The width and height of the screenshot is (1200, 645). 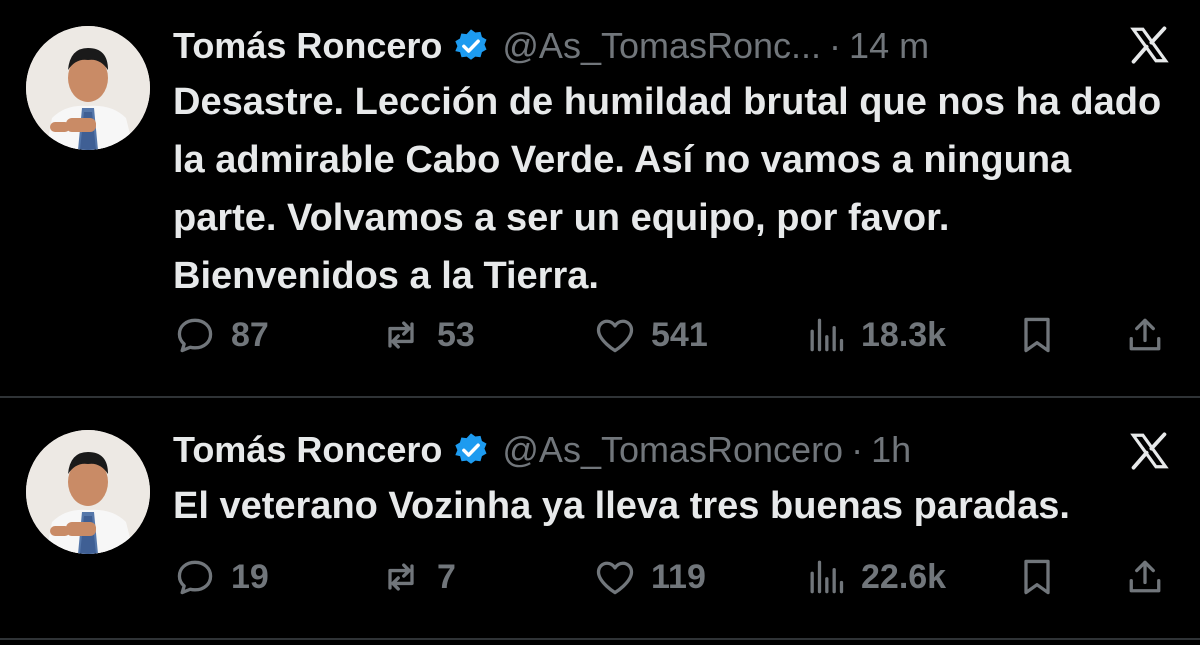 What do you see at coordinates (600, 639) in the screenshot?
I see `divider` at bounding box center [600, 639].